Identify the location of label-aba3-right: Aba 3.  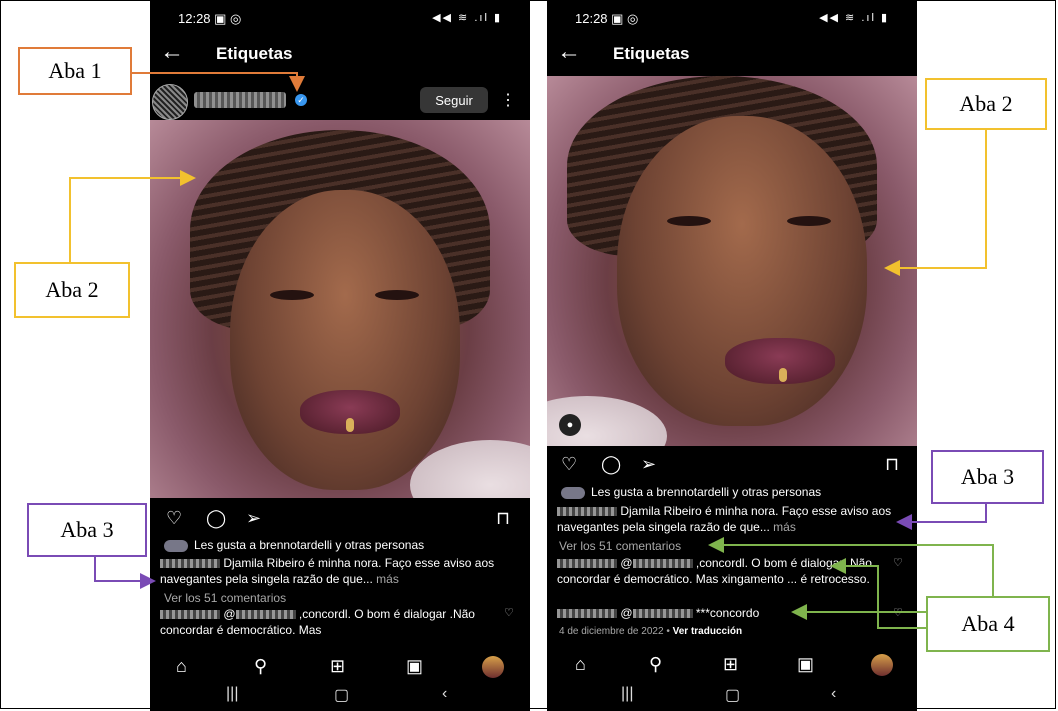
(987, 477).